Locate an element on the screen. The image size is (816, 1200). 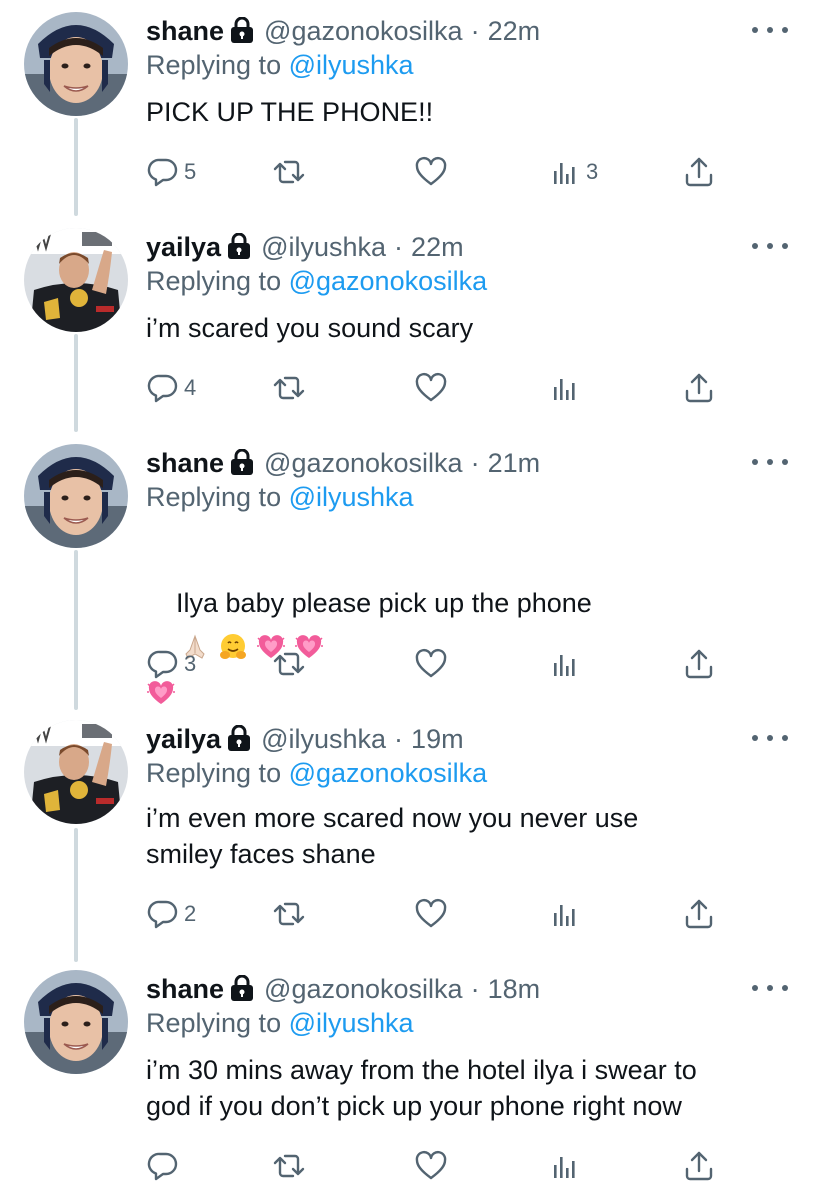
action-bar: 2 is located at coordinates (436, 914).